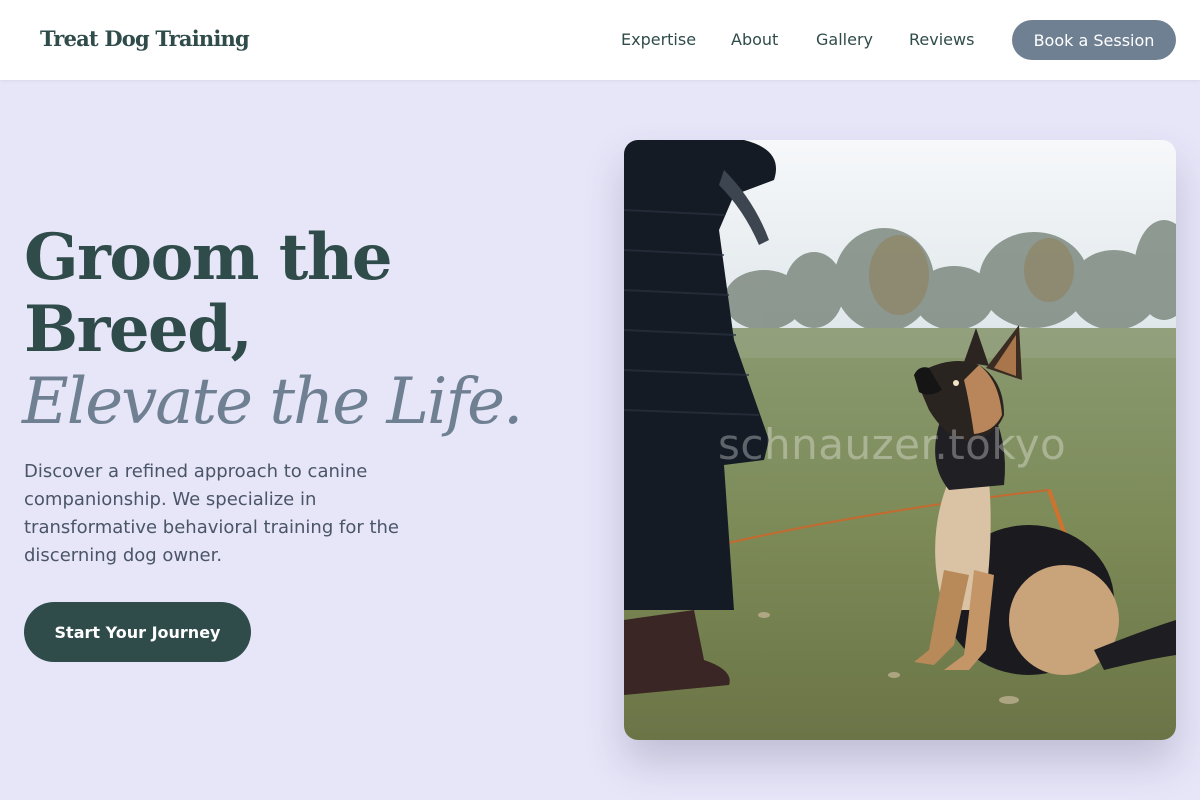  Describe the element at coordinates (844, 39) in the screenshot. I see `nav-link-gallery: Gallery` at that location.